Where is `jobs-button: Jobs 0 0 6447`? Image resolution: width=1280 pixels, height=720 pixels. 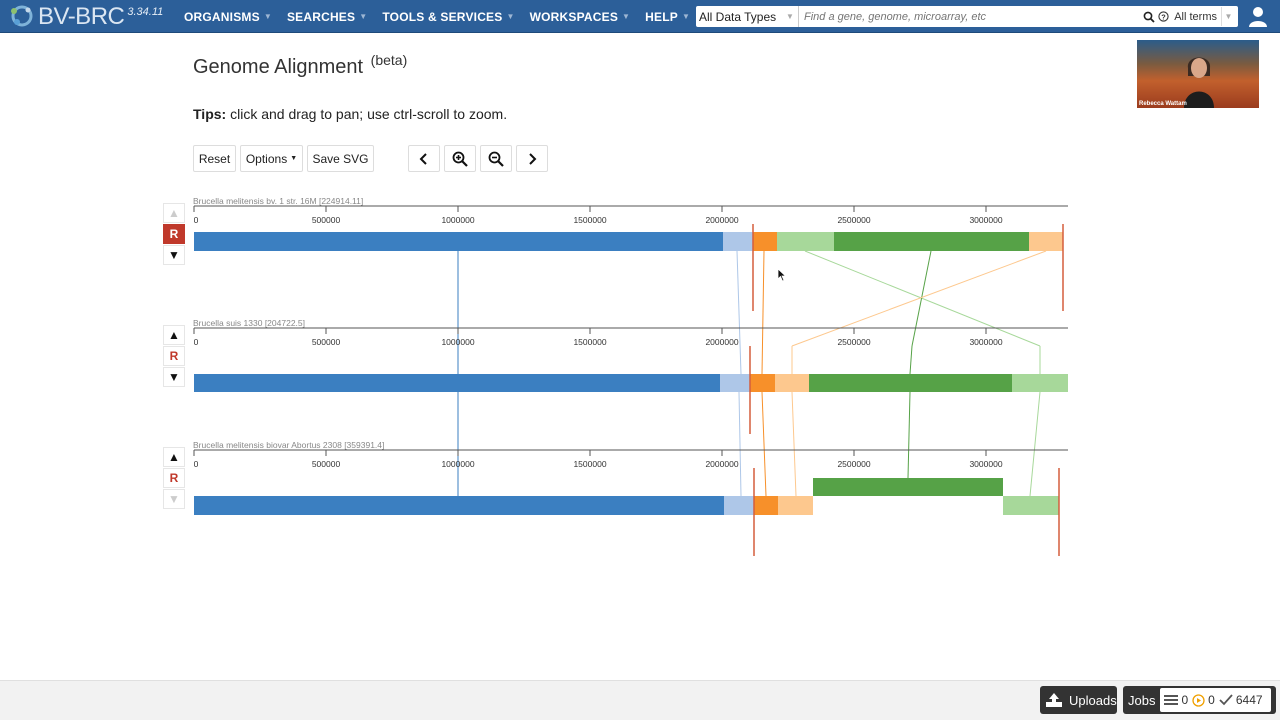
jobs-button: Jobs 0 0 6447 is located at coordinates (1199, 700).